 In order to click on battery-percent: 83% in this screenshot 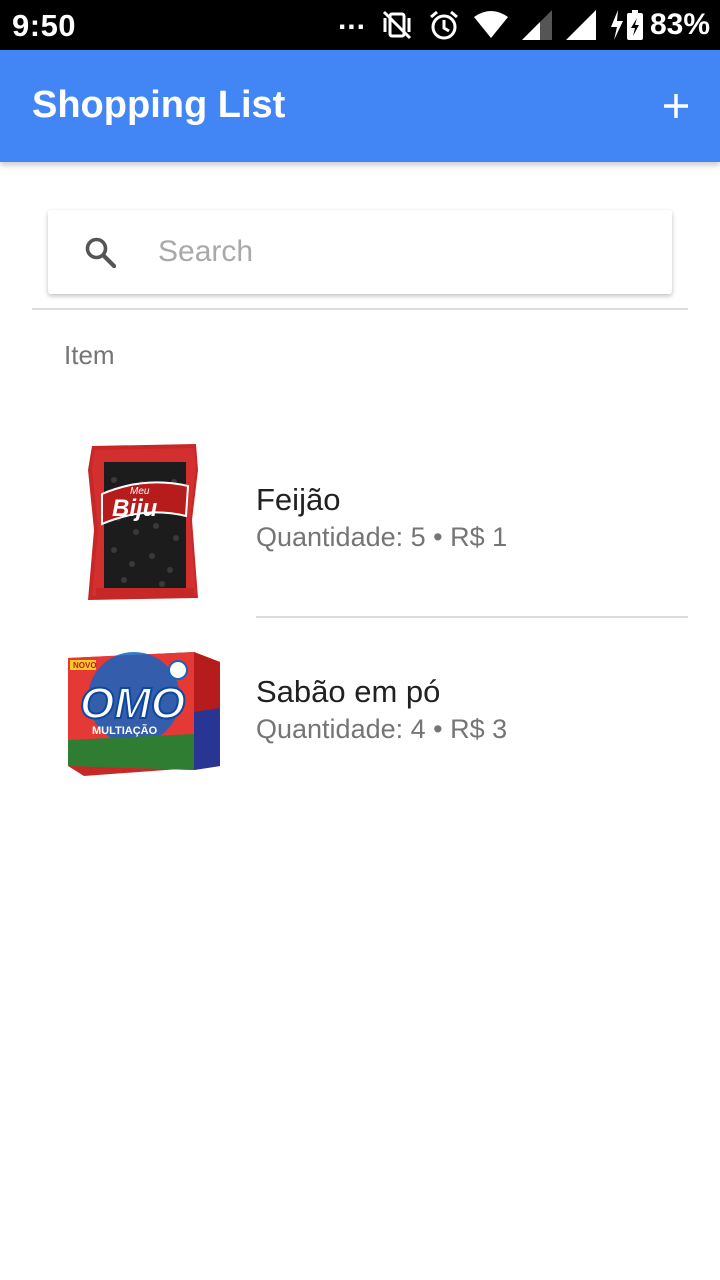, I will do `click(679, 24)`.